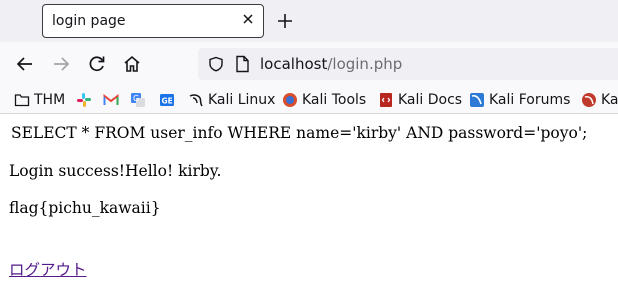 The width and height of the screenshot is (618, 292). Describe the element at coordinates (530, 100) in the screenshot. I see `bookmark-label: Kali Forums` at that location.